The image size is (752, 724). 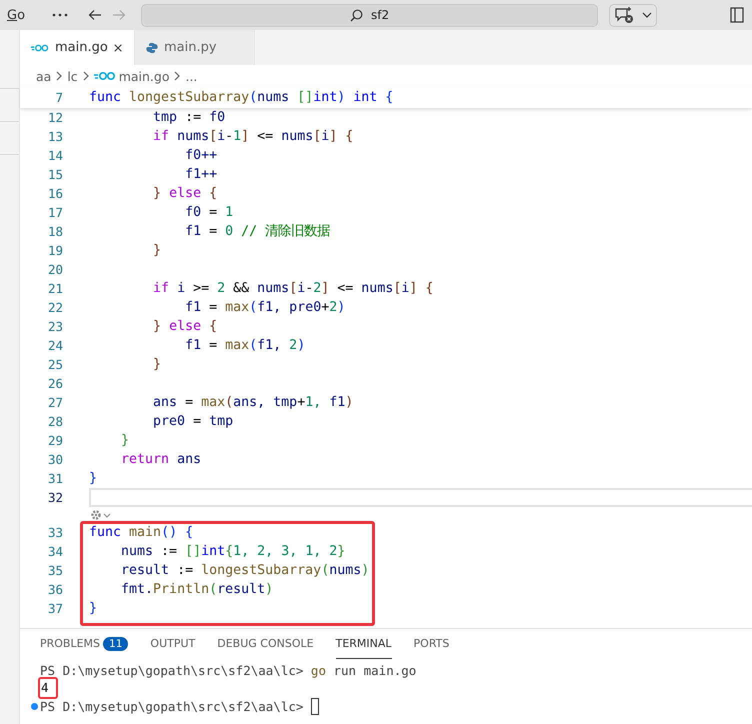 What do you see at coordinates (54, 383) in the screenshot?
I see `line-number: 26` at bounding box center [54, 383].